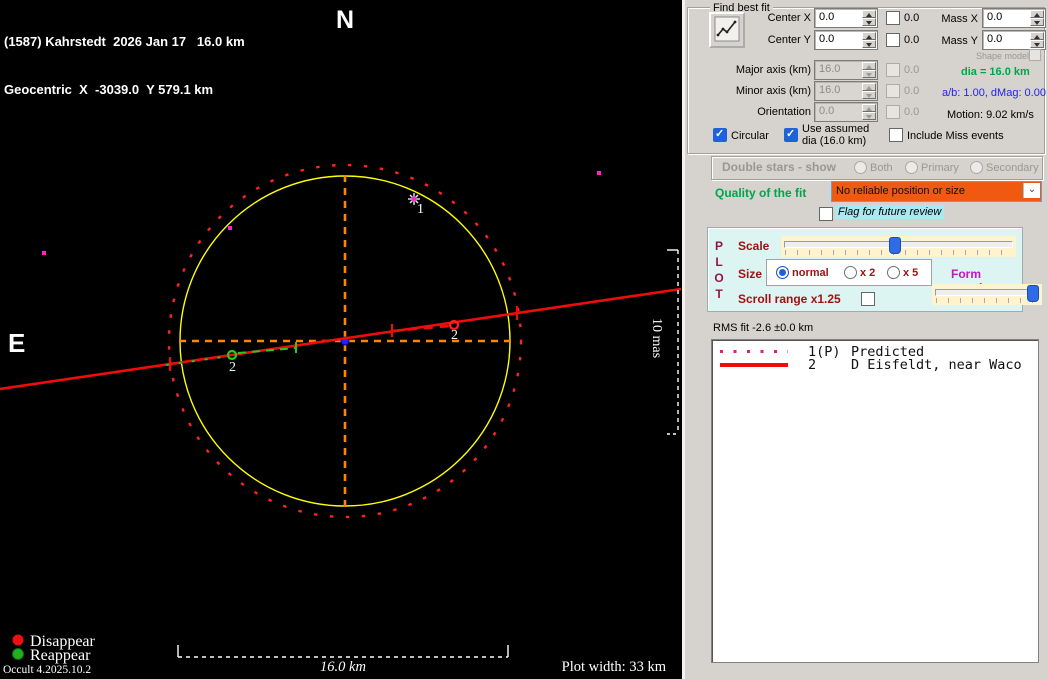 This screenshot has width=1048, height=679. Describe the element at coordinates (868, 273) in the screenshot. I see `size-x2-label: x 2` at that location.